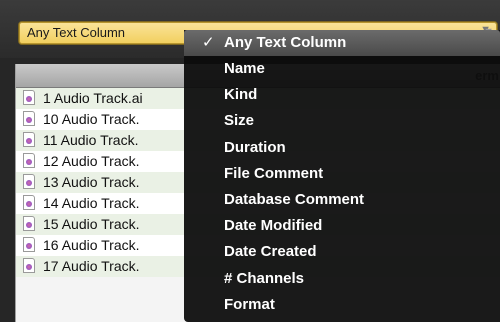  Describe the element at coordinates (93, 98) in the screenshot. I see `file-name: 1 Audio Track.ai` at that location.